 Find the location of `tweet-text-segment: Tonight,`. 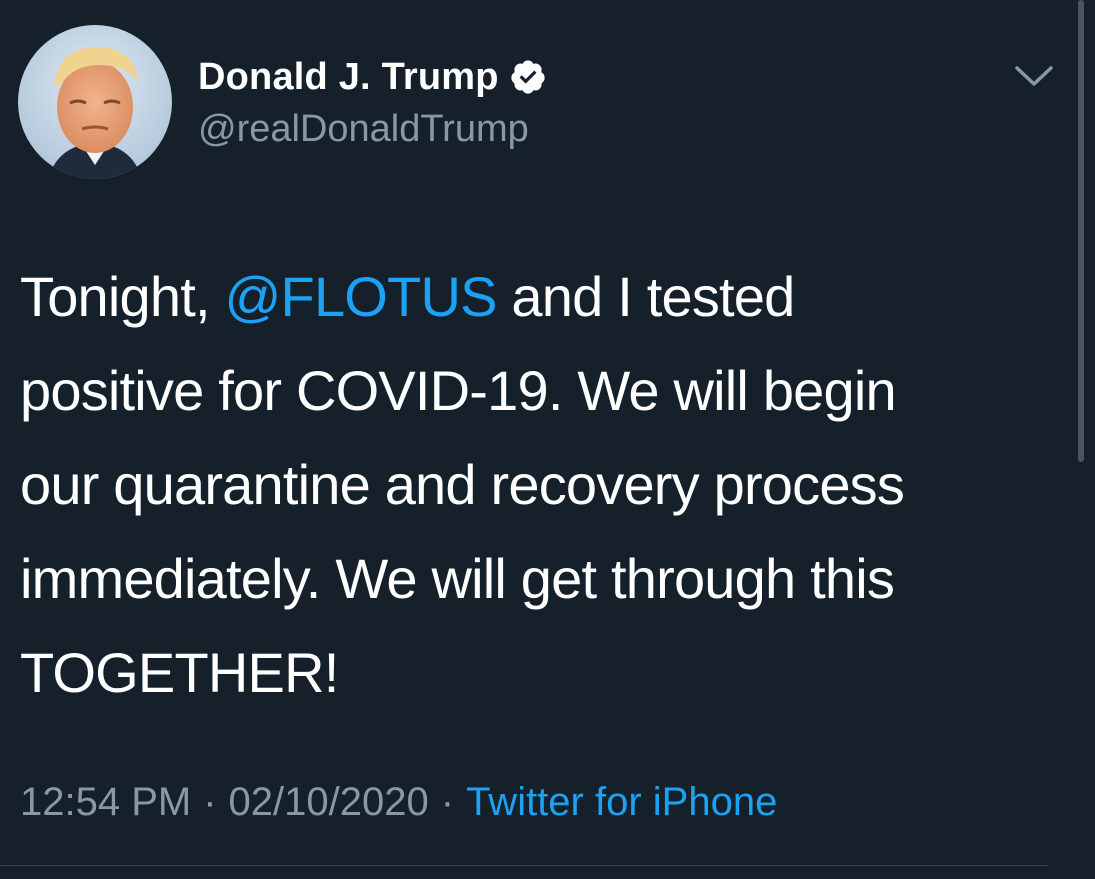

tweet-text-segment: Tonight, is located at coordinates (122, 296).